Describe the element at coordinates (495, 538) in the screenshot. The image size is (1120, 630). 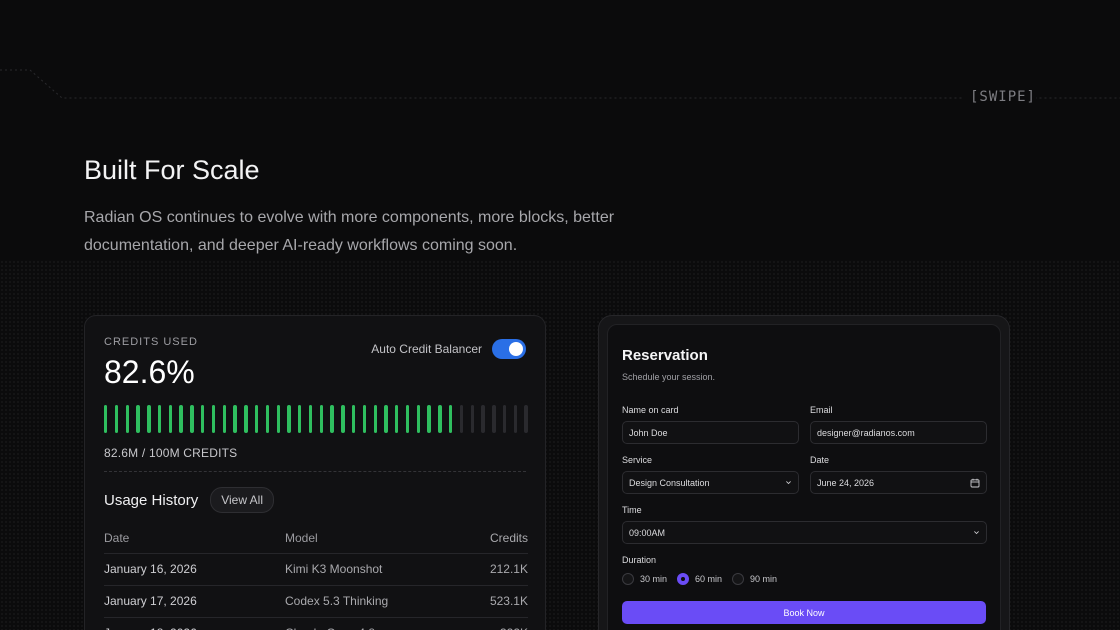
I see `column-header-credits: Credits` at that location.